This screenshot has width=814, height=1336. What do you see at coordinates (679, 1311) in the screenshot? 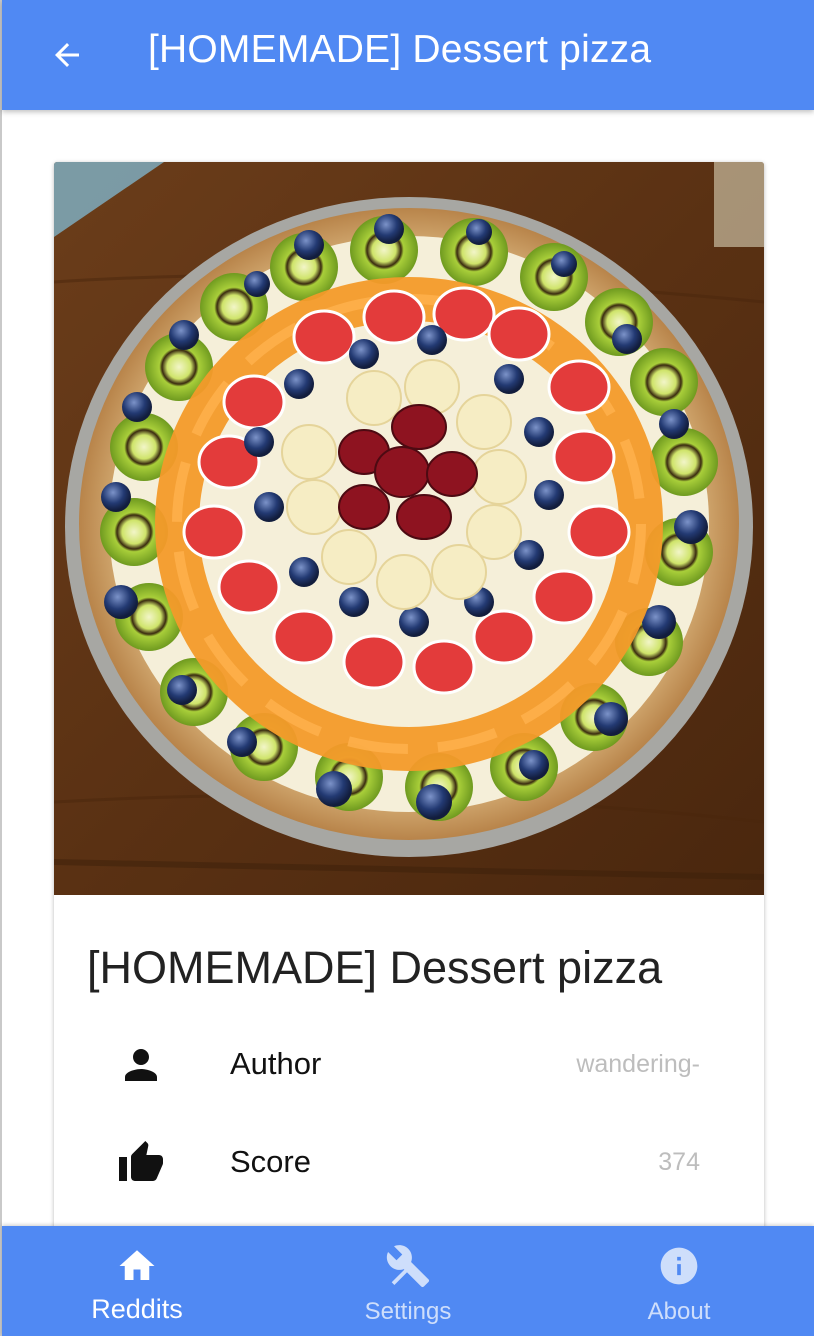
I see `nav-label-about: About` at bounding box center [679, 1311].